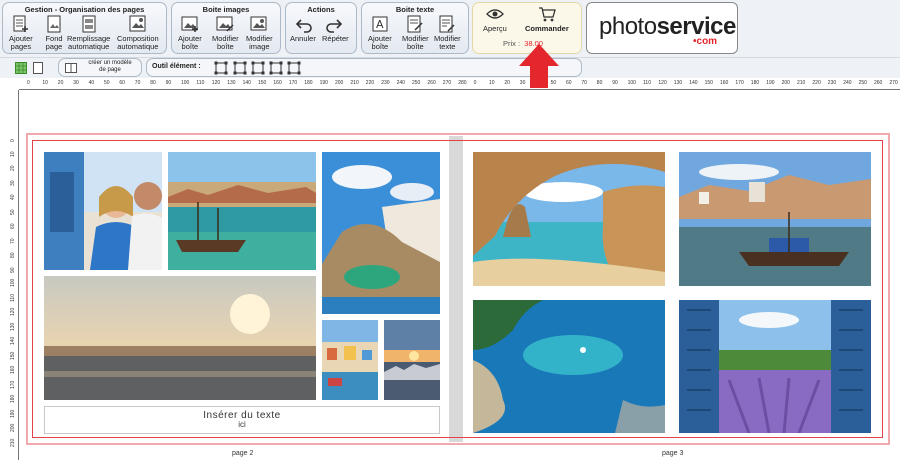 Image resolution: width=900 pixels, height=460 pixels. I want to click on ruler-tick-label: 260, so click(878, 83).